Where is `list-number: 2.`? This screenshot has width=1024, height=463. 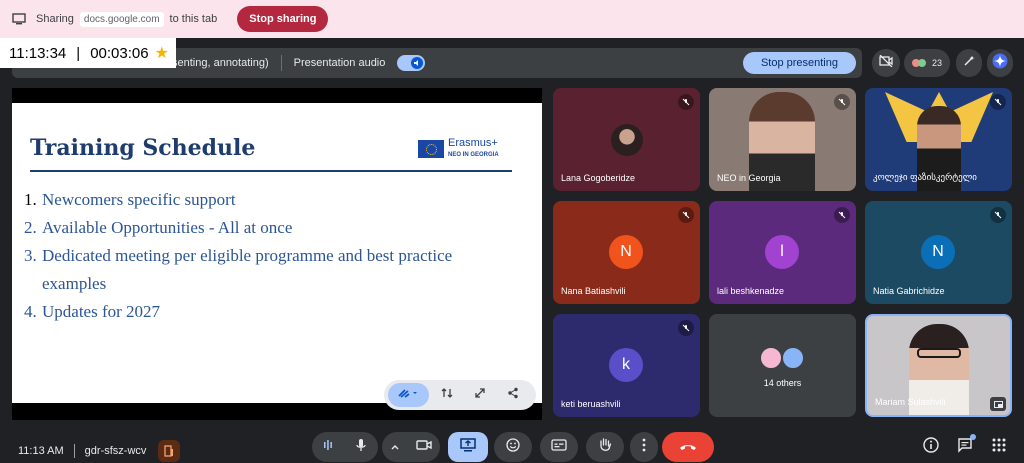
list-number: 2. is located at coordinates (30, 227).